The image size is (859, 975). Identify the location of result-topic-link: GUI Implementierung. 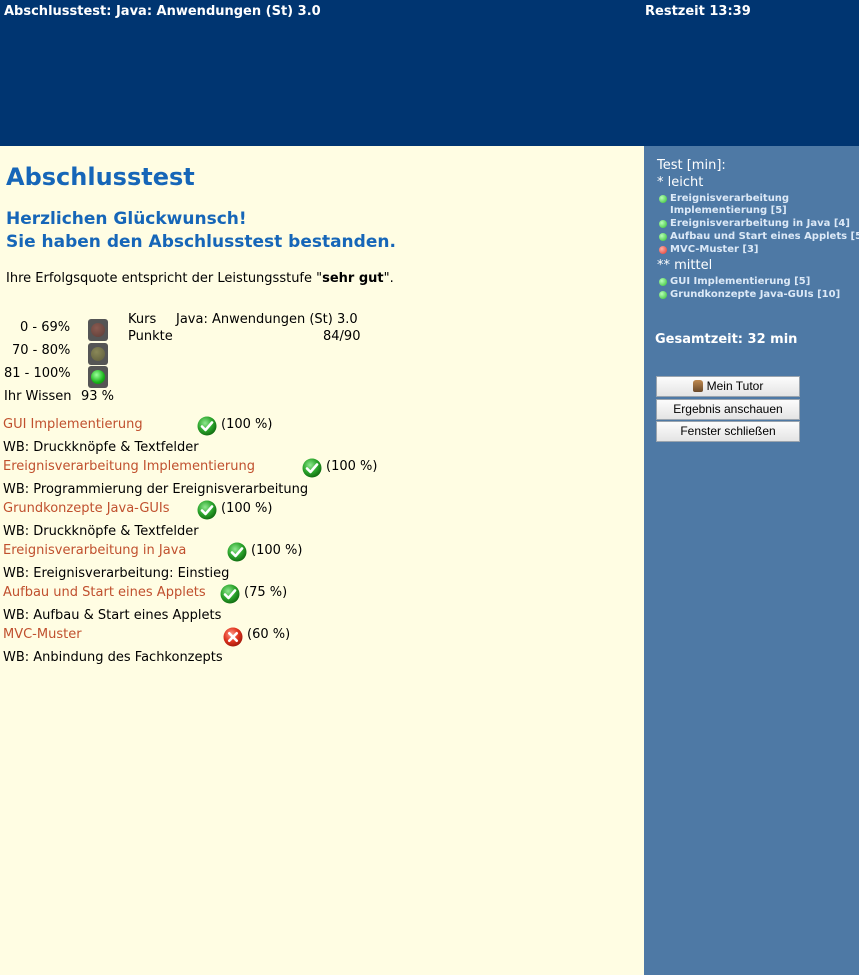
(73, 424).